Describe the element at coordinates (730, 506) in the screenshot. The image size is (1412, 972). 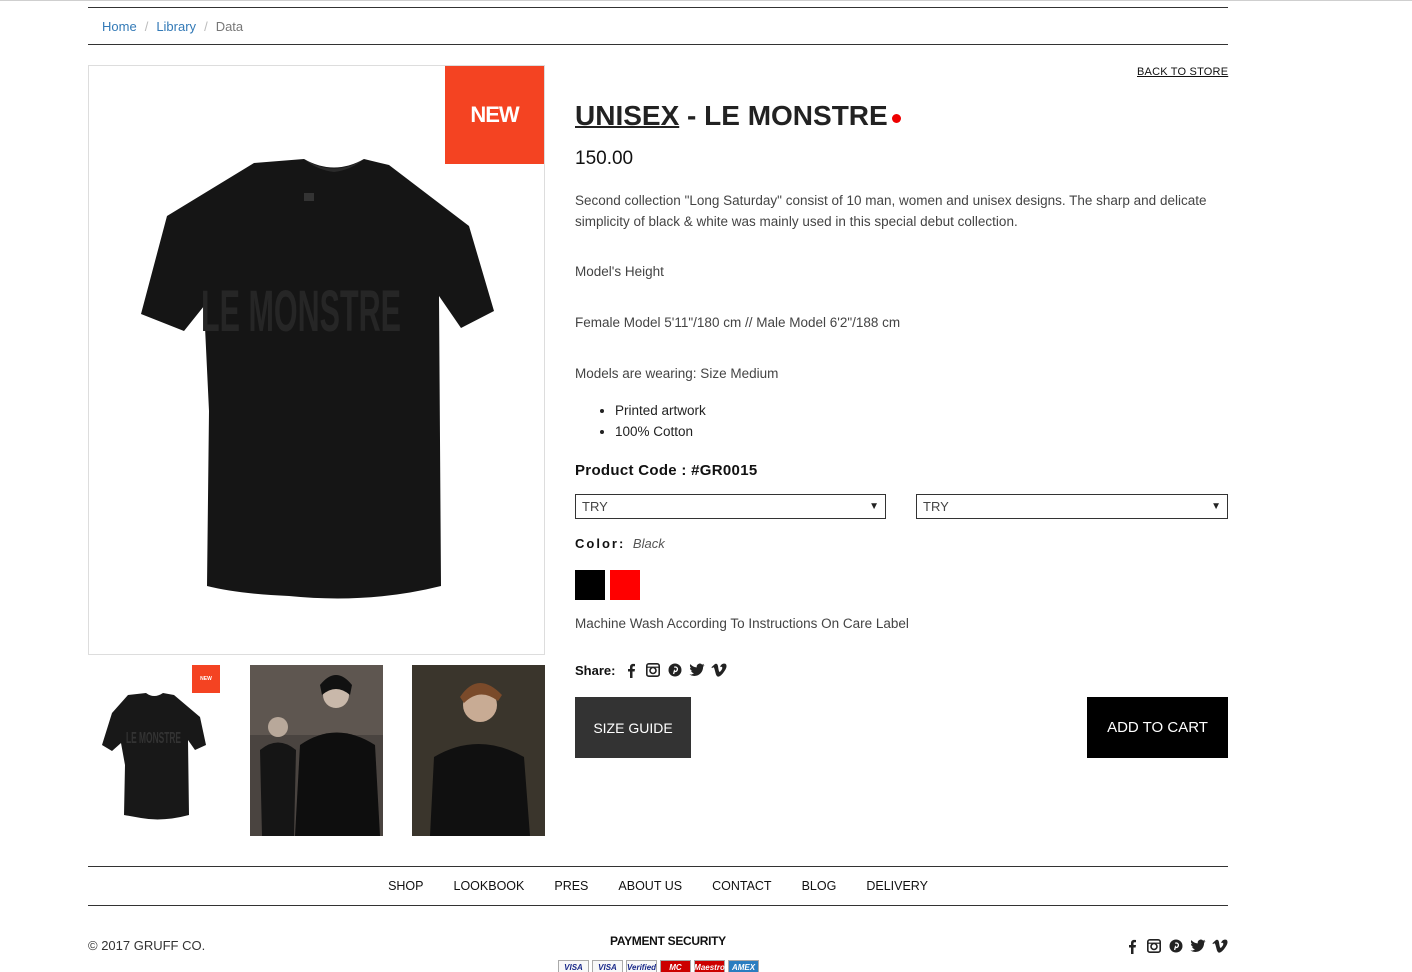
I see `size-select: TRY ▼` at that location.